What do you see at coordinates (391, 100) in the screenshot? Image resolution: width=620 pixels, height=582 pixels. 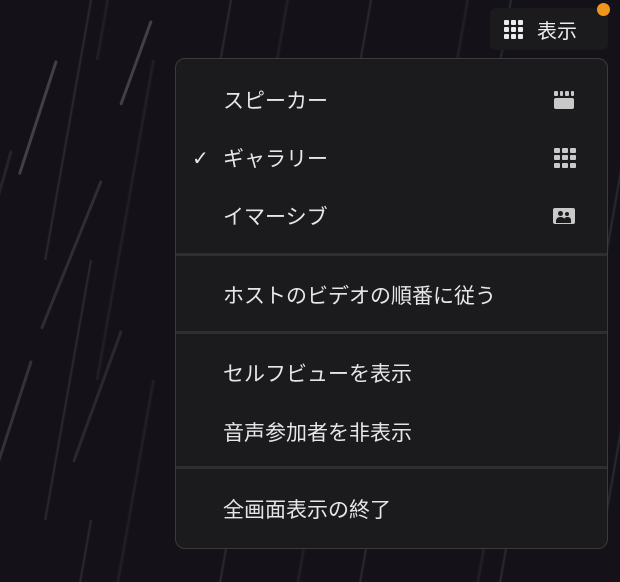 I see `menu-item-speaker: スピーカー` at bounding box center [391, 100].